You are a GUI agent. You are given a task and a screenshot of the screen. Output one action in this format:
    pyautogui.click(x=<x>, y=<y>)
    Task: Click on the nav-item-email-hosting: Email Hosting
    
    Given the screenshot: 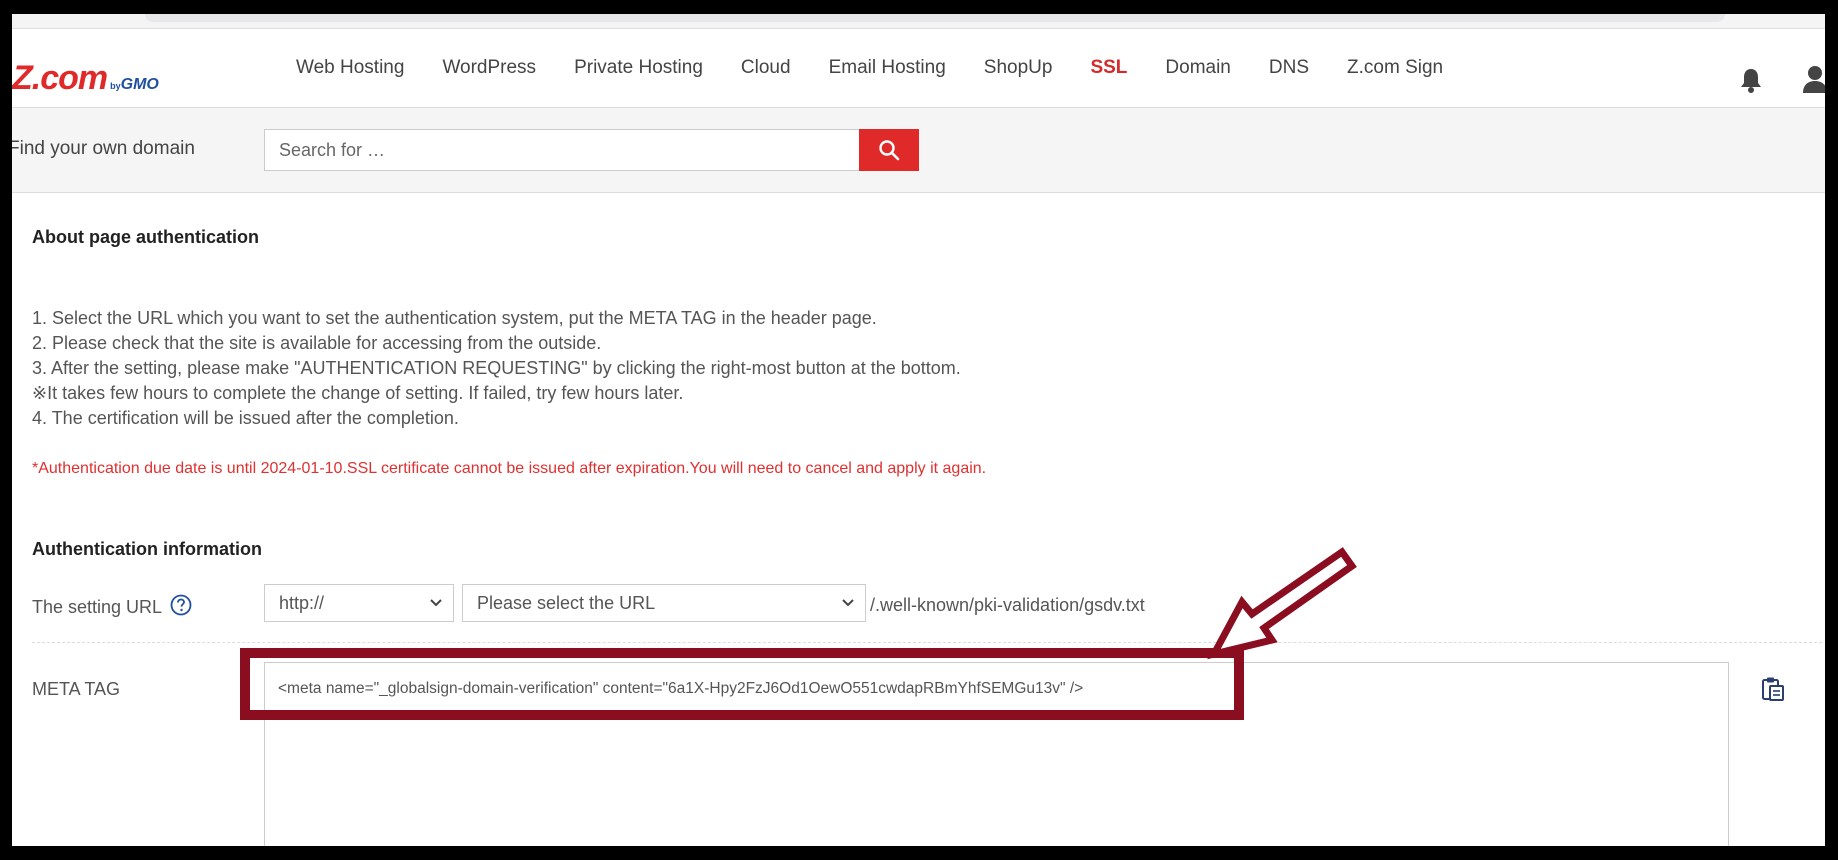 What is the action you would take?
    pyautogui.click(x=887, y=68)
    